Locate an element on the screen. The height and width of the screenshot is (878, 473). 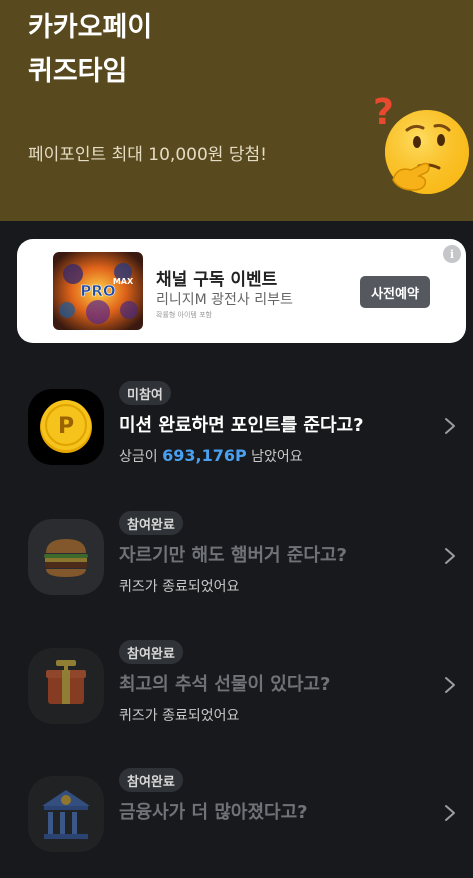
ad-subtitle: 리니지M 광전사 리부트 is located at coordinates (224, 300).